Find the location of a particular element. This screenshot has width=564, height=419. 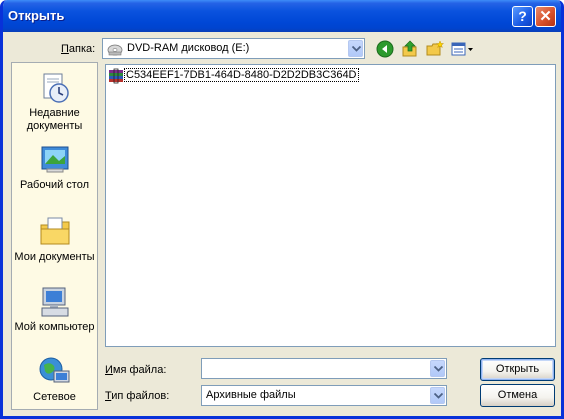

place-label-network: Сетевое is located at coordinates (54, 397).